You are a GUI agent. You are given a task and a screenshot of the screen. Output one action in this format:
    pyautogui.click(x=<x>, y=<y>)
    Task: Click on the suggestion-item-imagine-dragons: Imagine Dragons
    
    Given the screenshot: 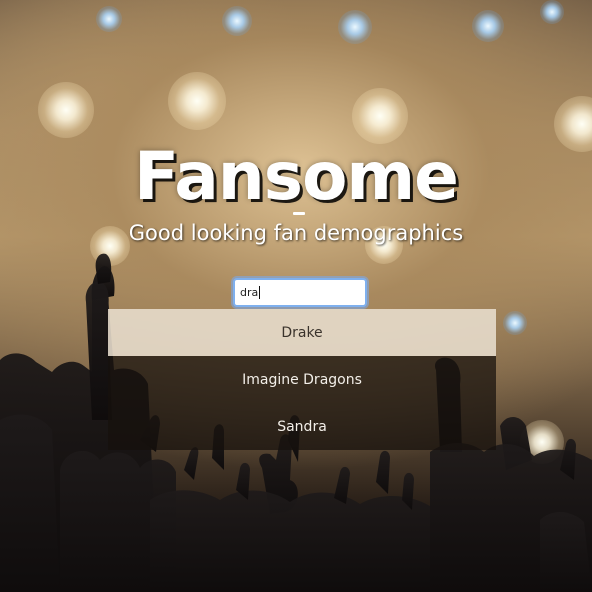 What is the action you would take?
    pyautogui.click(x=302, y=379)
    